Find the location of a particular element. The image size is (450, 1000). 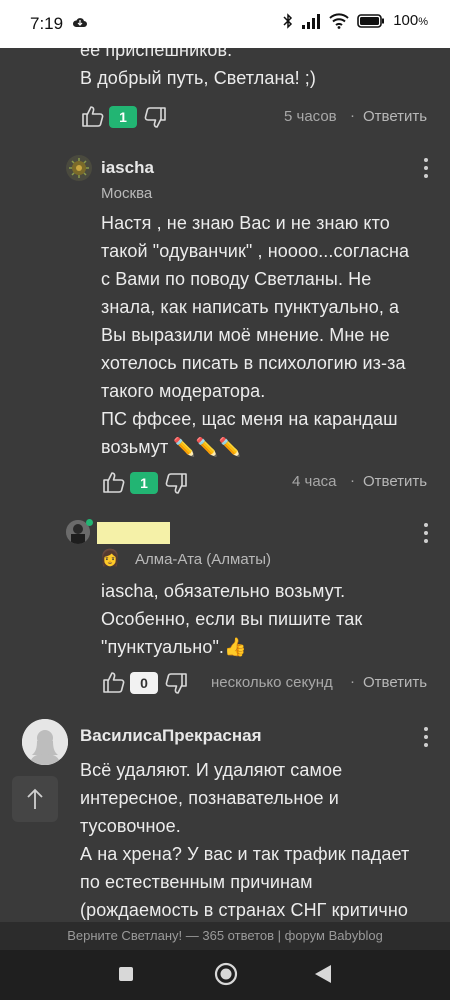

comment-text-line: по естественным причинам is located at coordinates (196, 882).